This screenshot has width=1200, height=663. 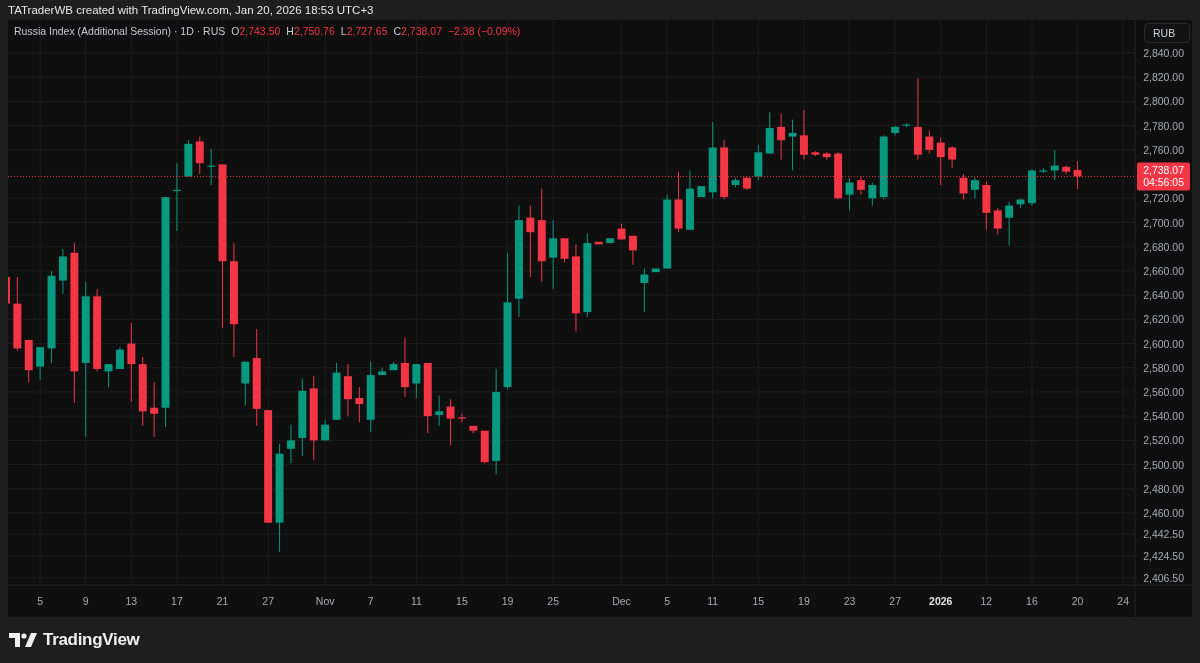 I want to click on currency-button: RUB, so click(x=1167, y=33).